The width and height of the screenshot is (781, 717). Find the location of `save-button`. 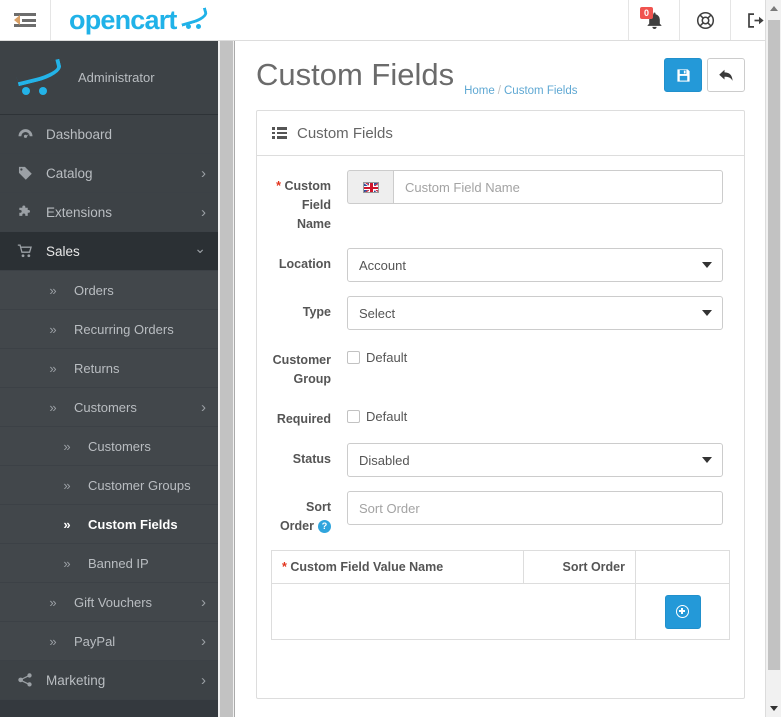

save-button is located at coordinates (683, 75).